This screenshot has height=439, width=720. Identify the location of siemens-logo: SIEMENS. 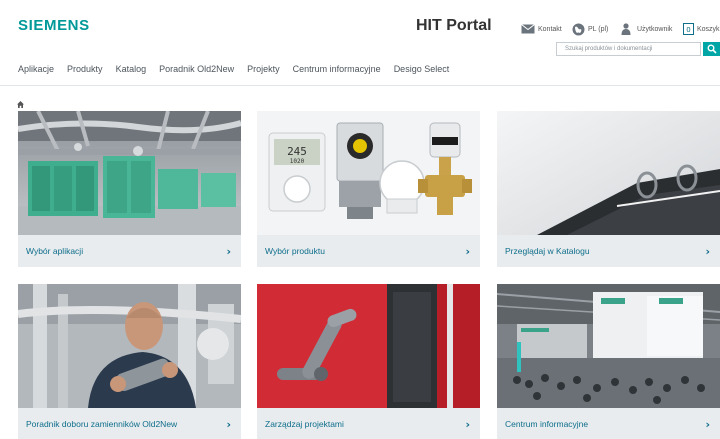
(54, 25).